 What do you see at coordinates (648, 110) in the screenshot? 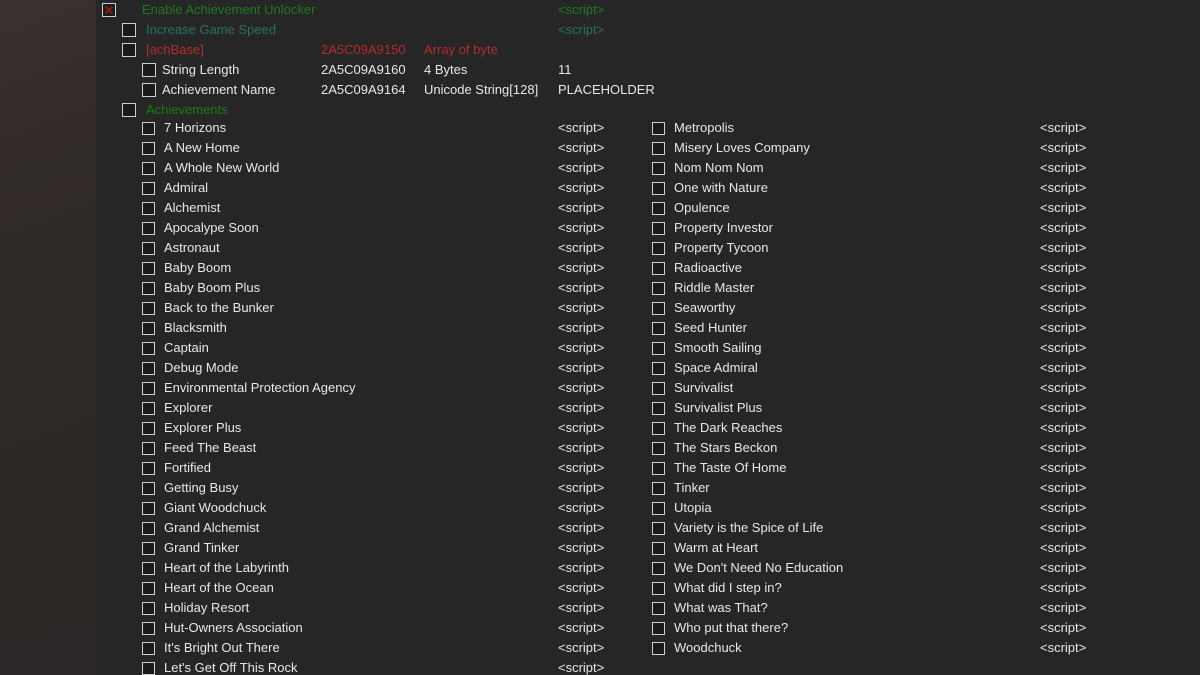
I see `cheat-entry-row: Achievements` at bounding box center [648, 110].